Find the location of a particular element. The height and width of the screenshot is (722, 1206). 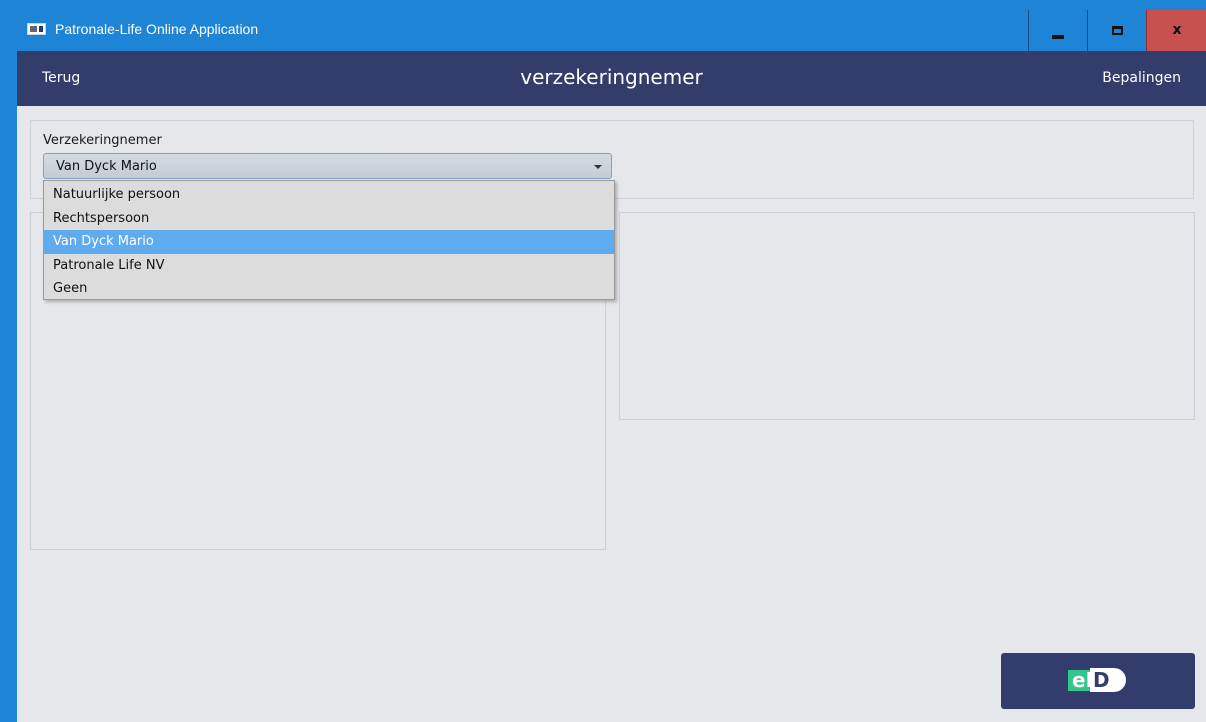

close-button: x is located at coordinates (1176, 30).